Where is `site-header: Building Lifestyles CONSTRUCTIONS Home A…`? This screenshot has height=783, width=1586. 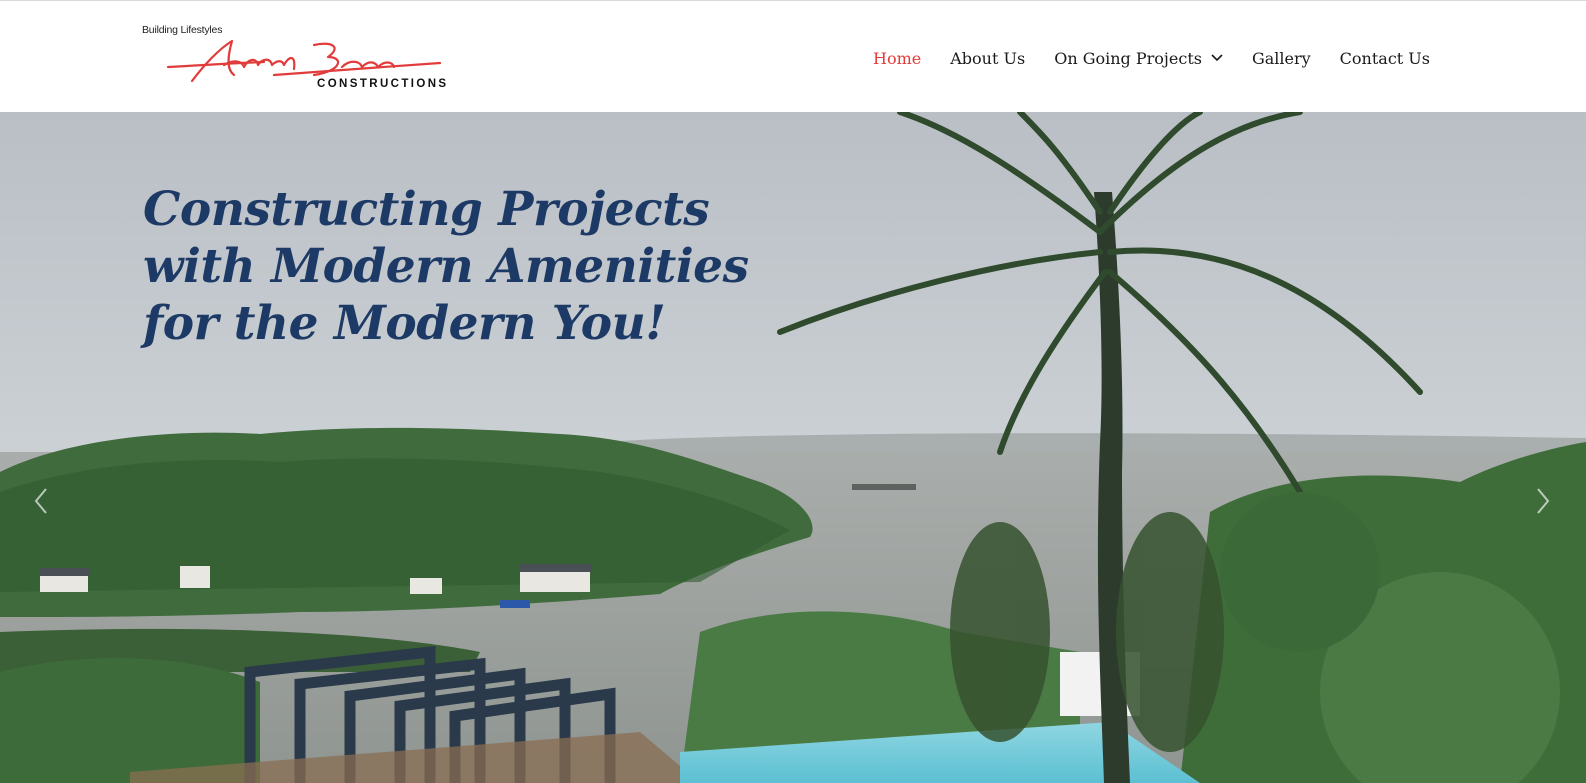
site-header: Building Lifestyles CONSTRUCTIONS Home A… is located at coordinates (793, 56).